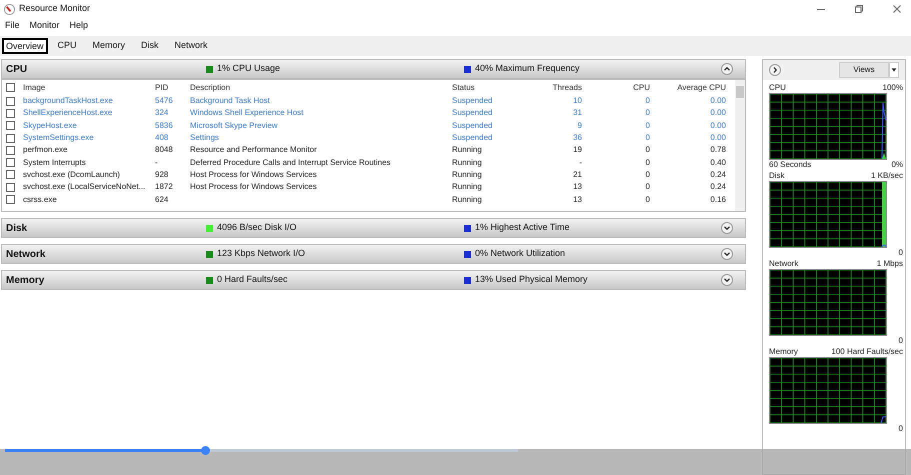 This screenshot has height=475, width=911. What do you see at coordinates (579, 126) in the screenshot?
I see `table-cell-text: 9` at bounding box center [579, 126].